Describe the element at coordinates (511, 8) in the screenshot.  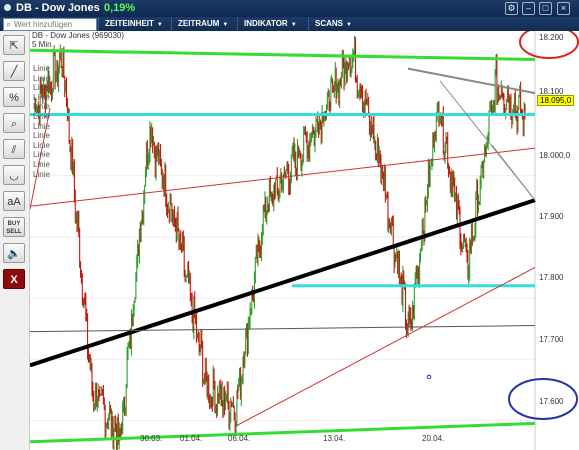
I see `settings-icon: ⚙` at that location.